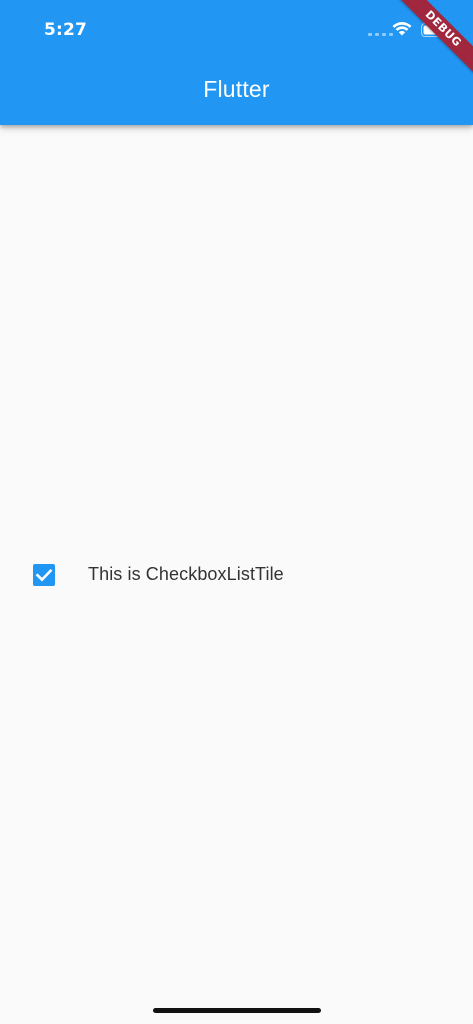 This screenshot has height=1024, width=473. Describe the element at coordinates (433, 39) in the screenshot. I see `debug-banner-label: DEBUG` at that location.